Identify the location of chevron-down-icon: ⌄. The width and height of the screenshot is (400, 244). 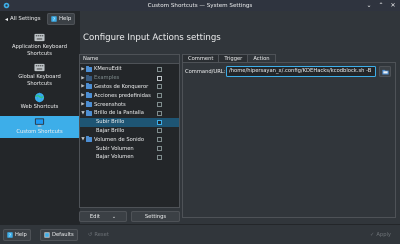
(114, 216).